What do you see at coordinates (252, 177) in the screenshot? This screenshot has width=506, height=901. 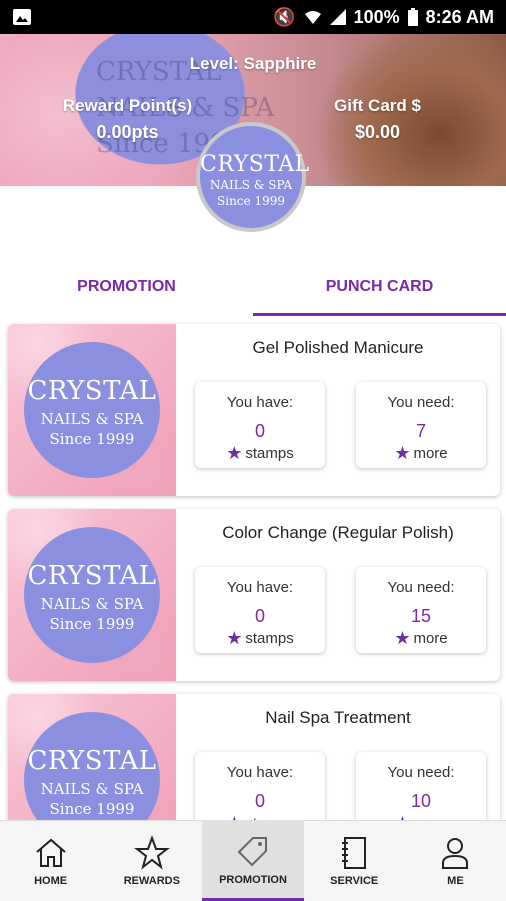 I see `salon-logo: CRYSTAL NAILS & SPA Since 1999` at bounding box center [252, 177].